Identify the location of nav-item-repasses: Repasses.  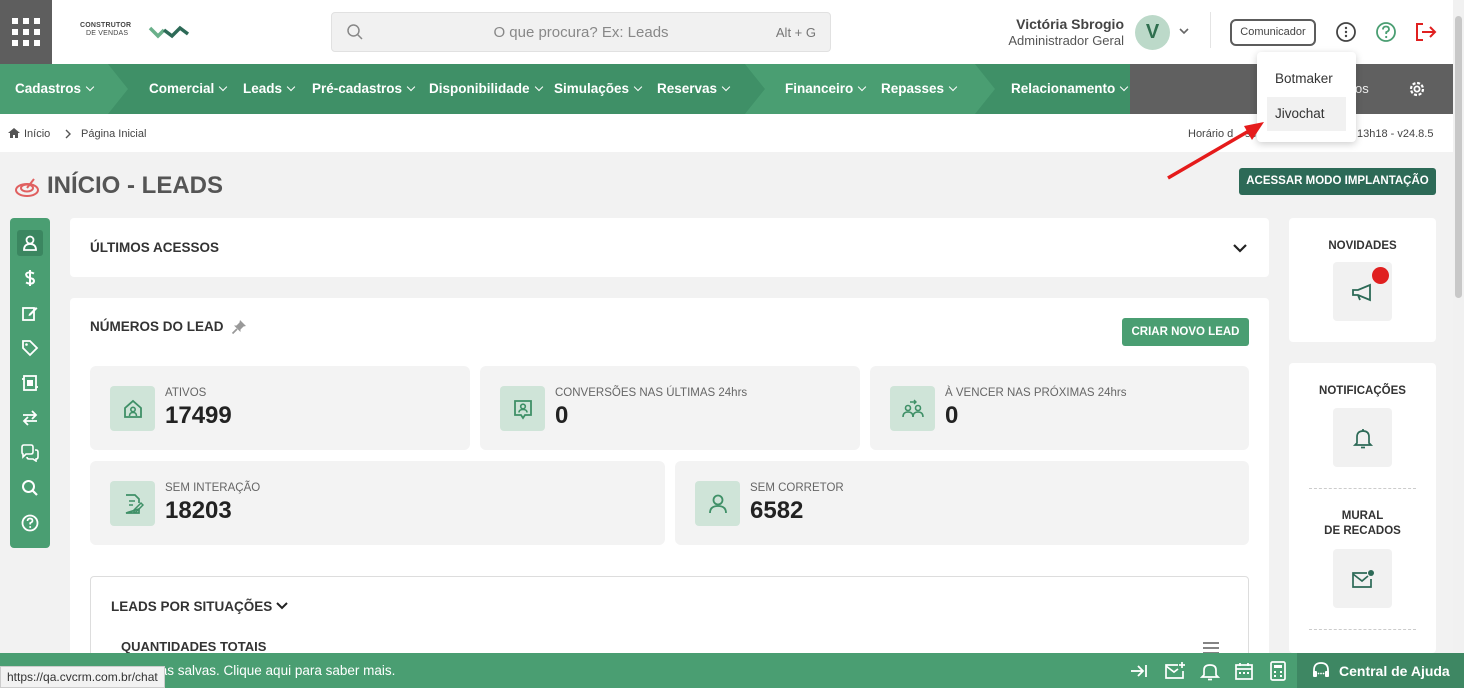
(919, 88).